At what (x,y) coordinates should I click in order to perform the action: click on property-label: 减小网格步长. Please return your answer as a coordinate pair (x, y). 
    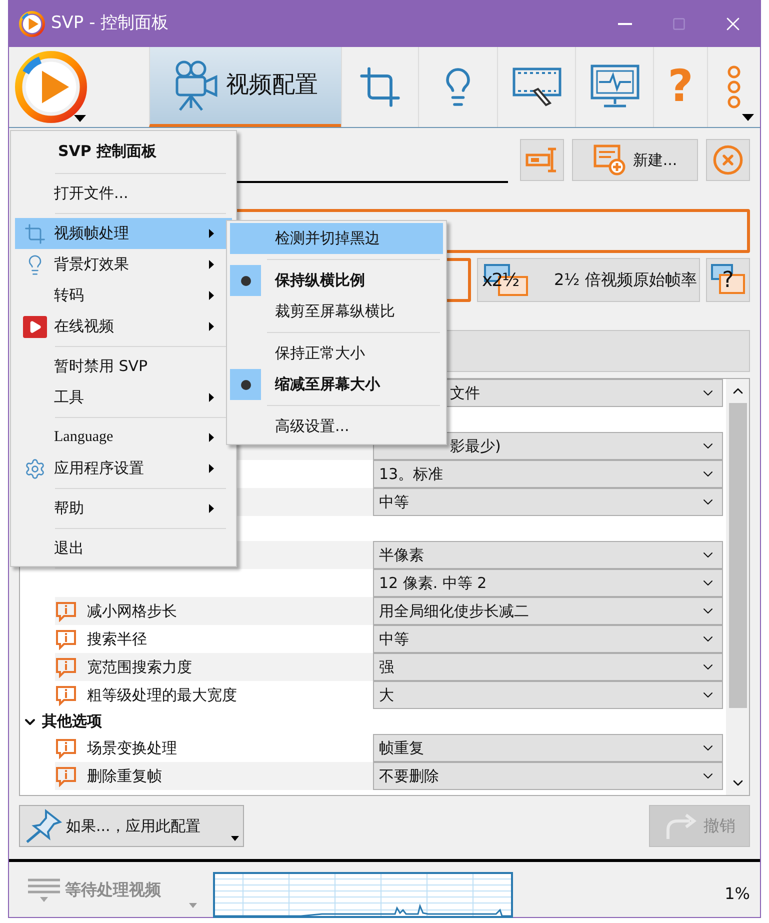
    Looking at the image, I should click on (132, 611).